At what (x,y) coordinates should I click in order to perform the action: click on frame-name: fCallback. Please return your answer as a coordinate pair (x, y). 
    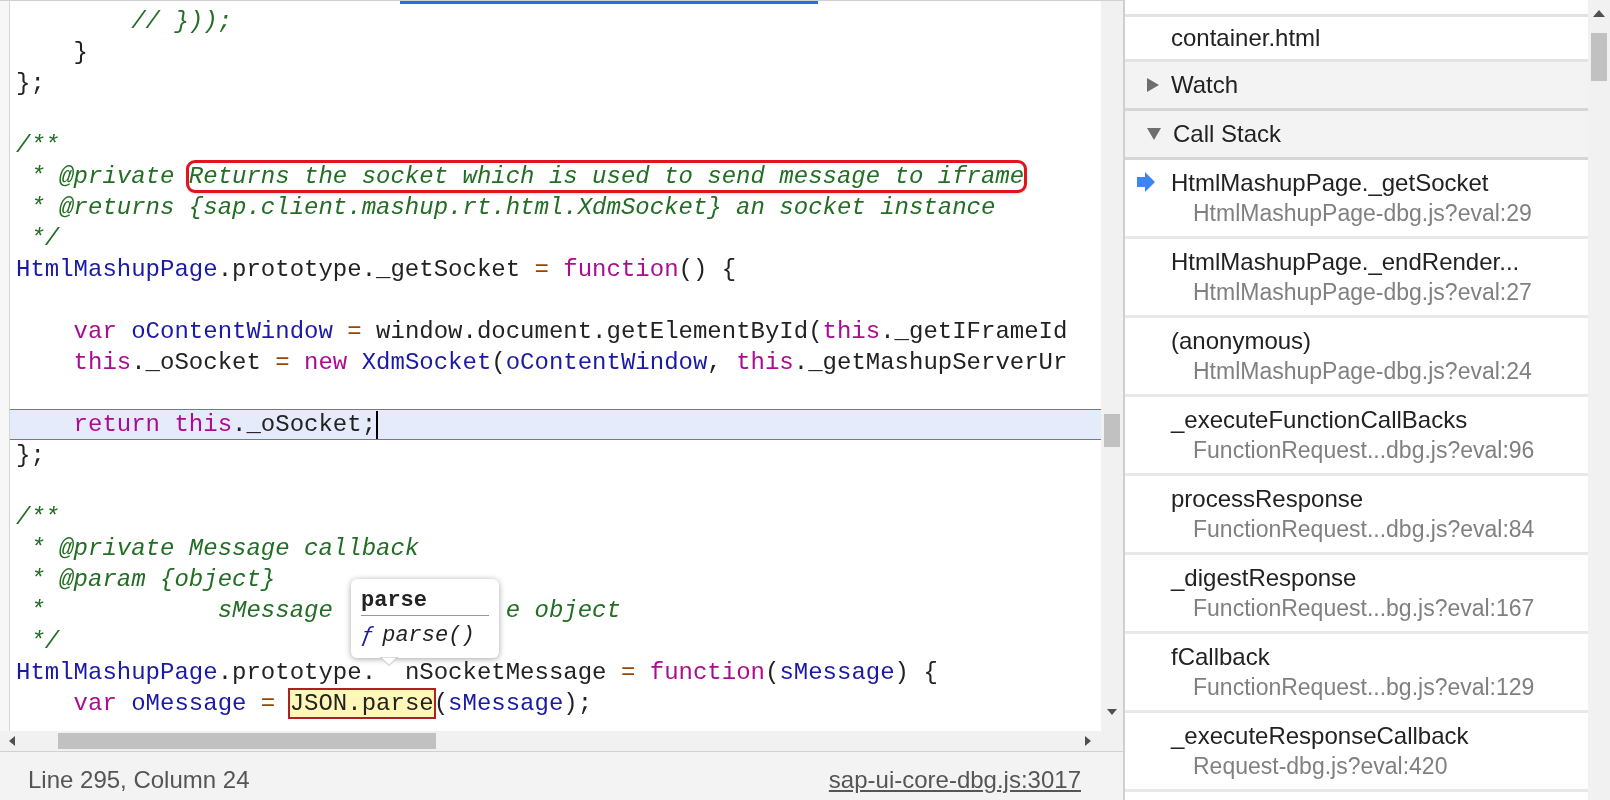
    Looking at the image, I should click on (1220, 657).